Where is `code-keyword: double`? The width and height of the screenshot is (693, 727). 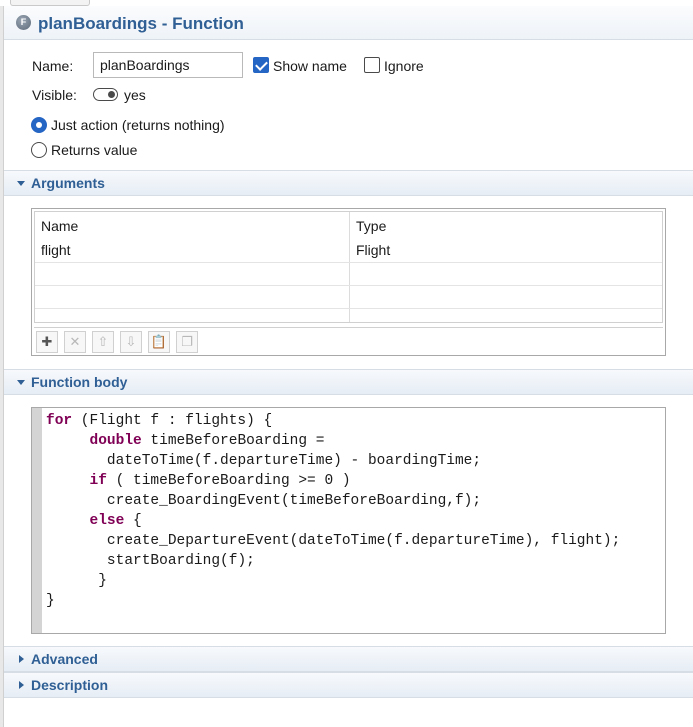
code-keyword: double is located at coordinates (115, 441).